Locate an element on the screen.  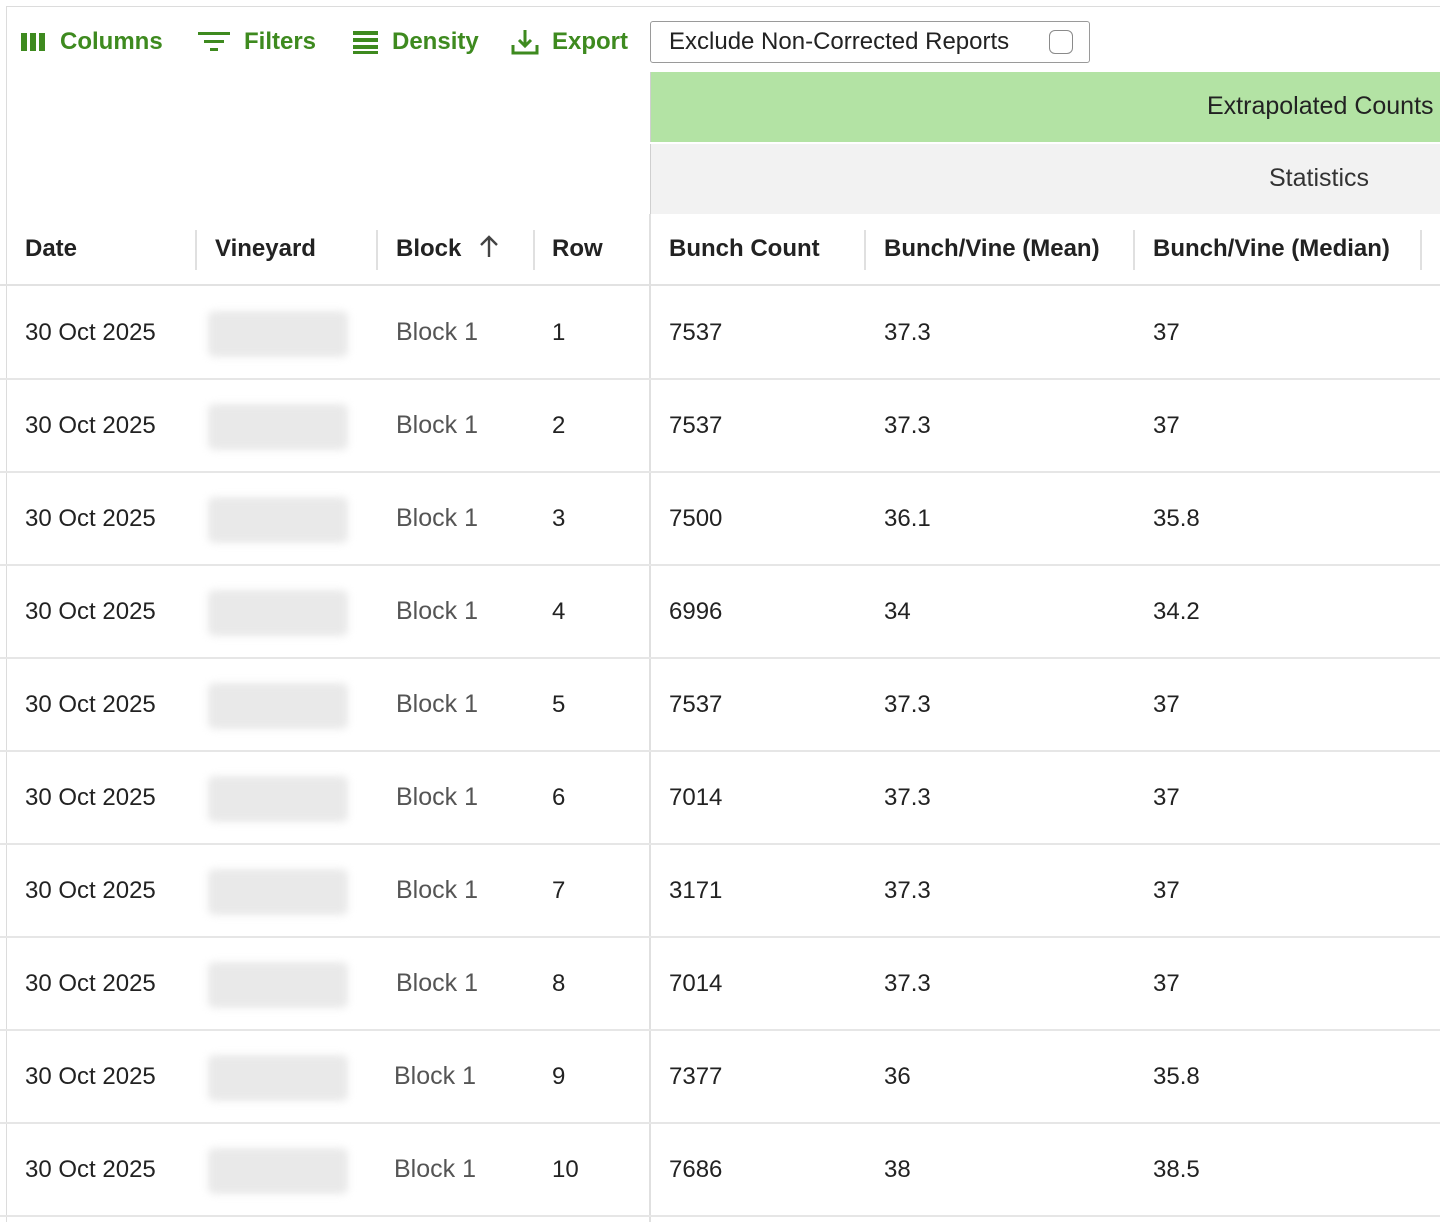
table-row: 30 Oct 2025 Block 1 5 7537 37.3 37 is located at coordinates (720, 705).